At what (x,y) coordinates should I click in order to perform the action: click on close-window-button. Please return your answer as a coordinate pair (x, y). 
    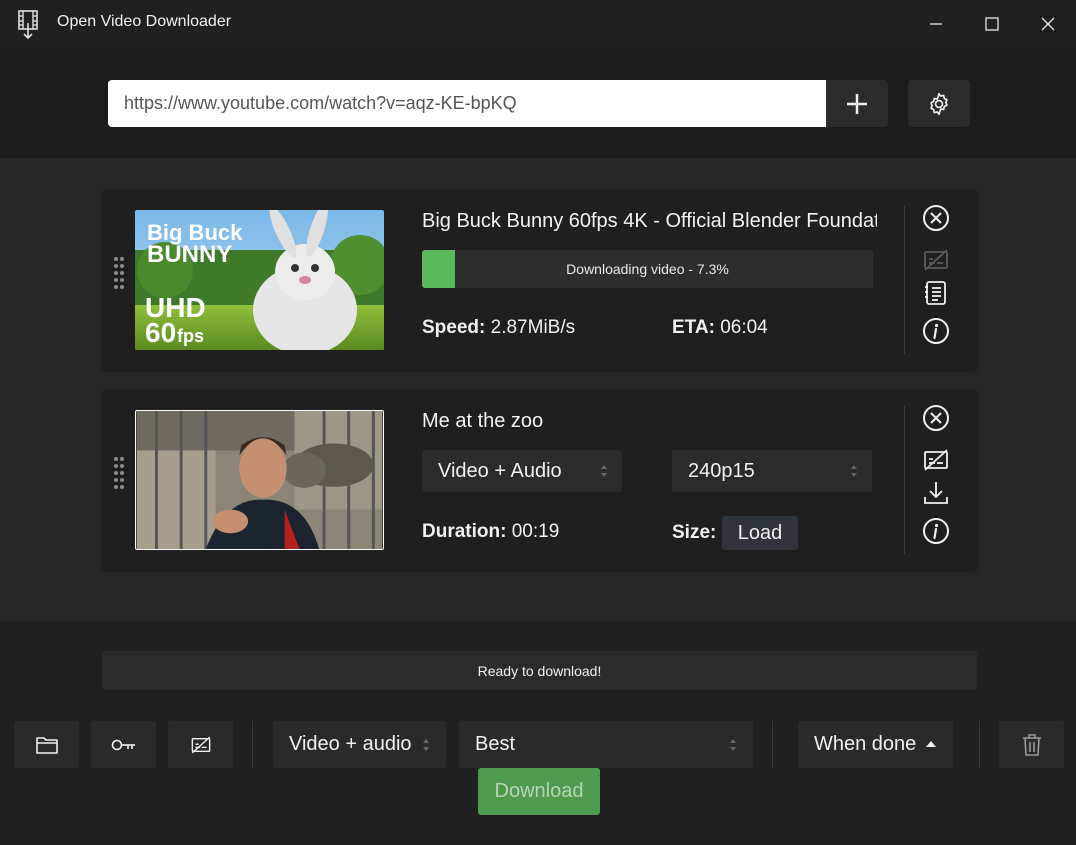
    Looking at the image, I should click on (1048, 24).